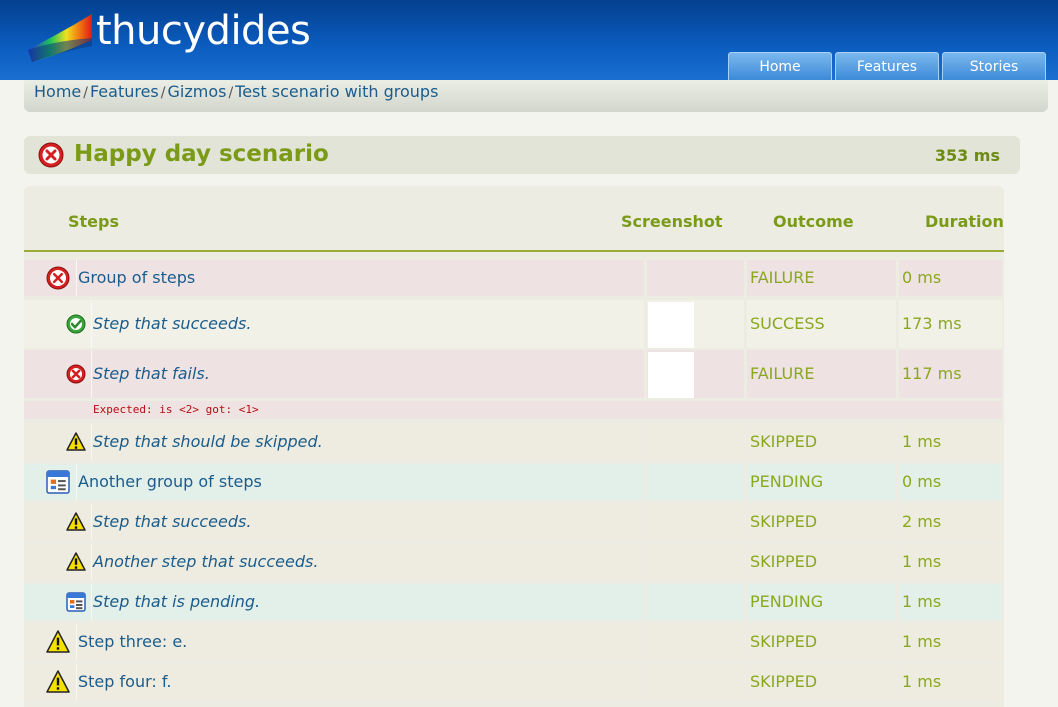 Image resolution: width=1058 pixels, height=707 pixels. Describe the element at coordinates (176, 409) in the screenshot. I see `error-message: Expected: is <2> got: <1>` at that location.